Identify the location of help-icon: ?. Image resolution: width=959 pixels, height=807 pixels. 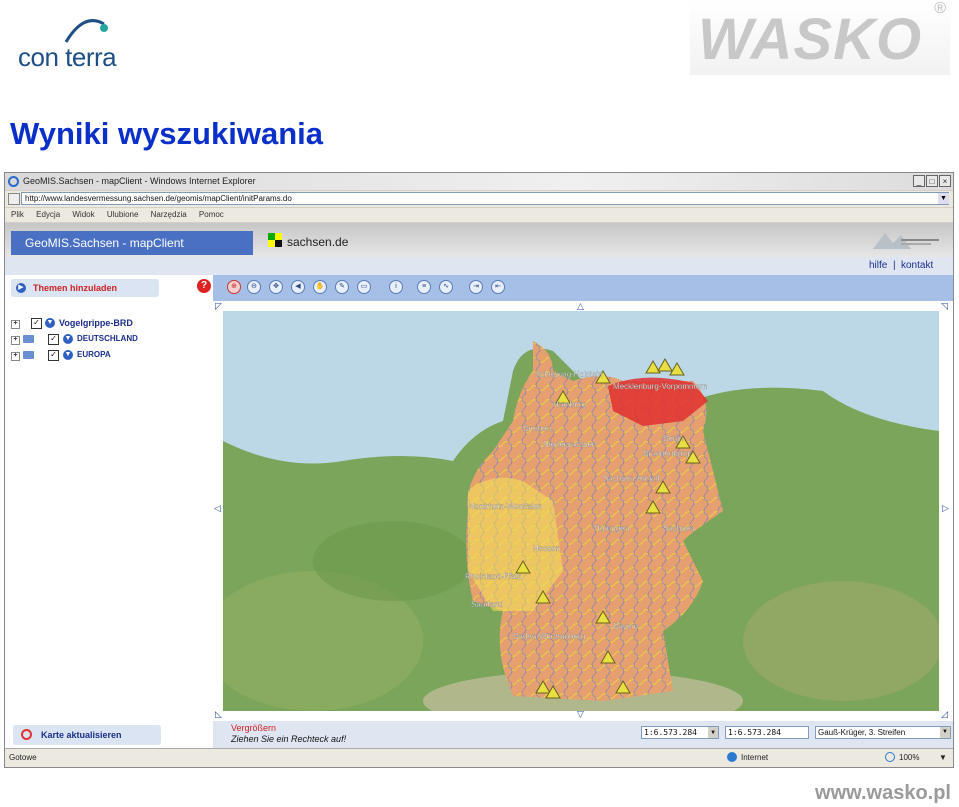
(204, 286).